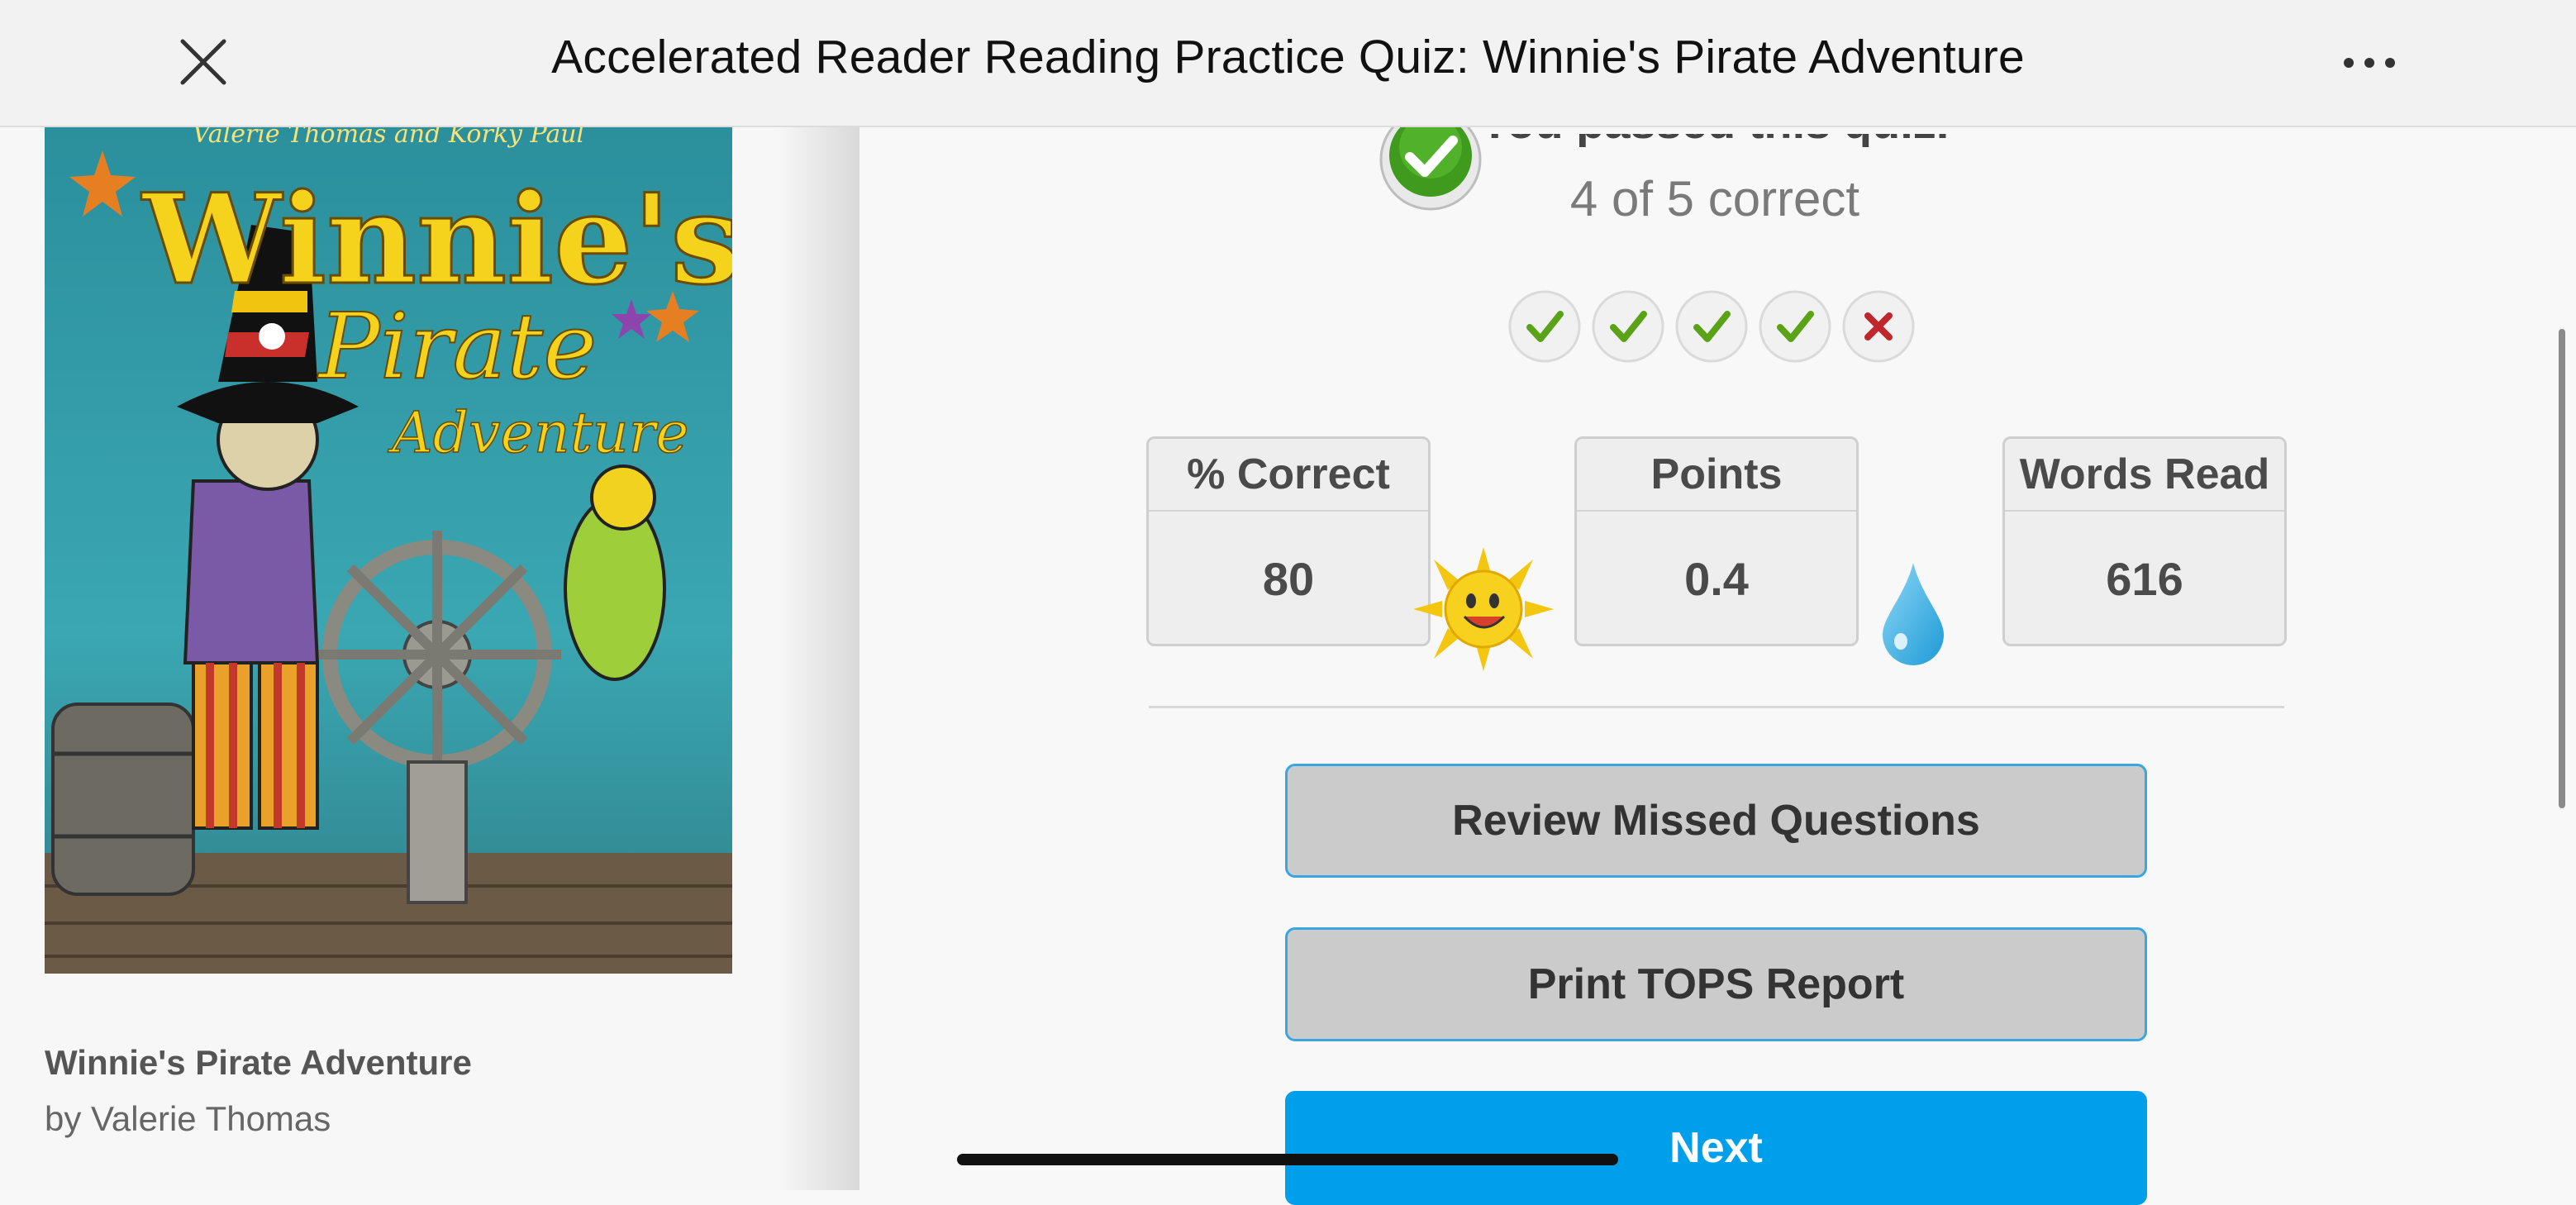 The height and width of the screenshot is (1205, 2576). Describe the element at coordinates (1914, 614) in the screenshot. I see `water-drop-icon` at that location.